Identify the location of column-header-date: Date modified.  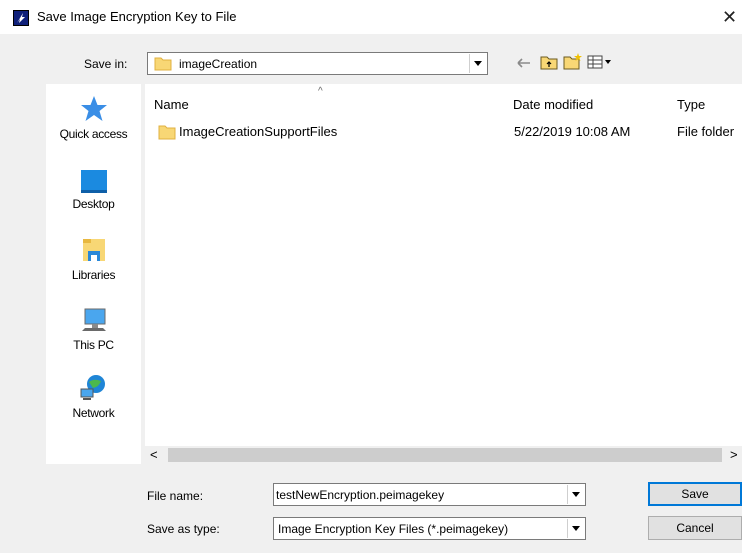
(553, 104).